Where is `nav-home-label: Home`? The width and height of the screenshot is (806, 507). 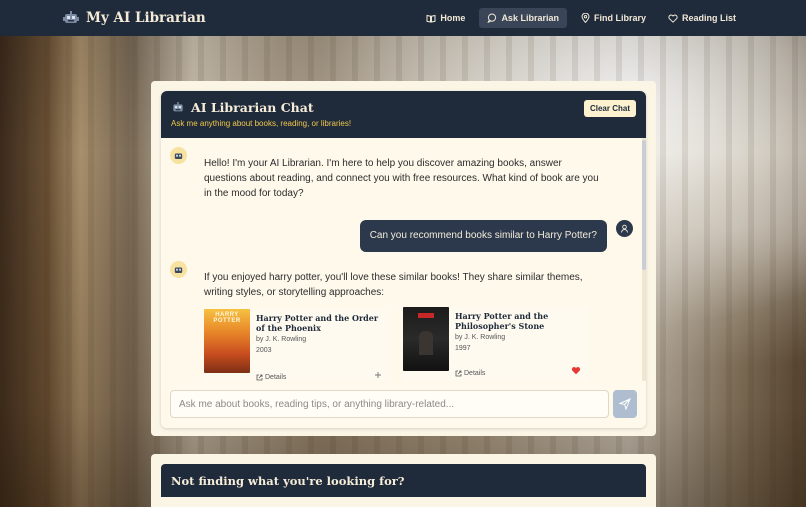
nav-home-label: Home is located at coordinates (453, 18).